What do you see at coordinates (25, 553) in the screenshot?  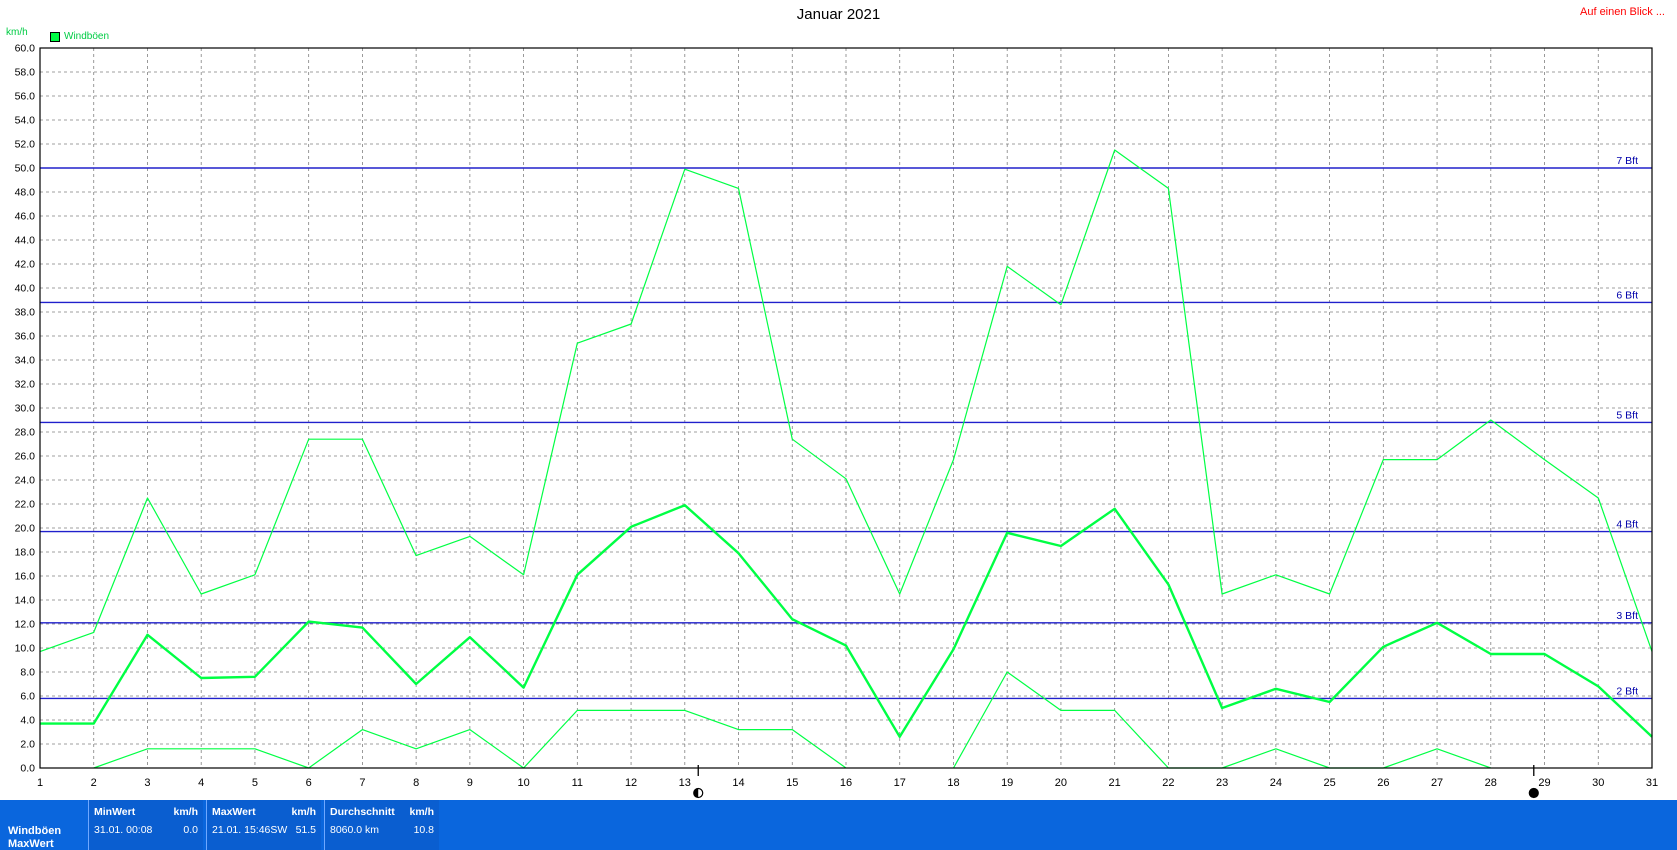 I see `y-tick-label: 18.0` at bounding box center [25, 553].